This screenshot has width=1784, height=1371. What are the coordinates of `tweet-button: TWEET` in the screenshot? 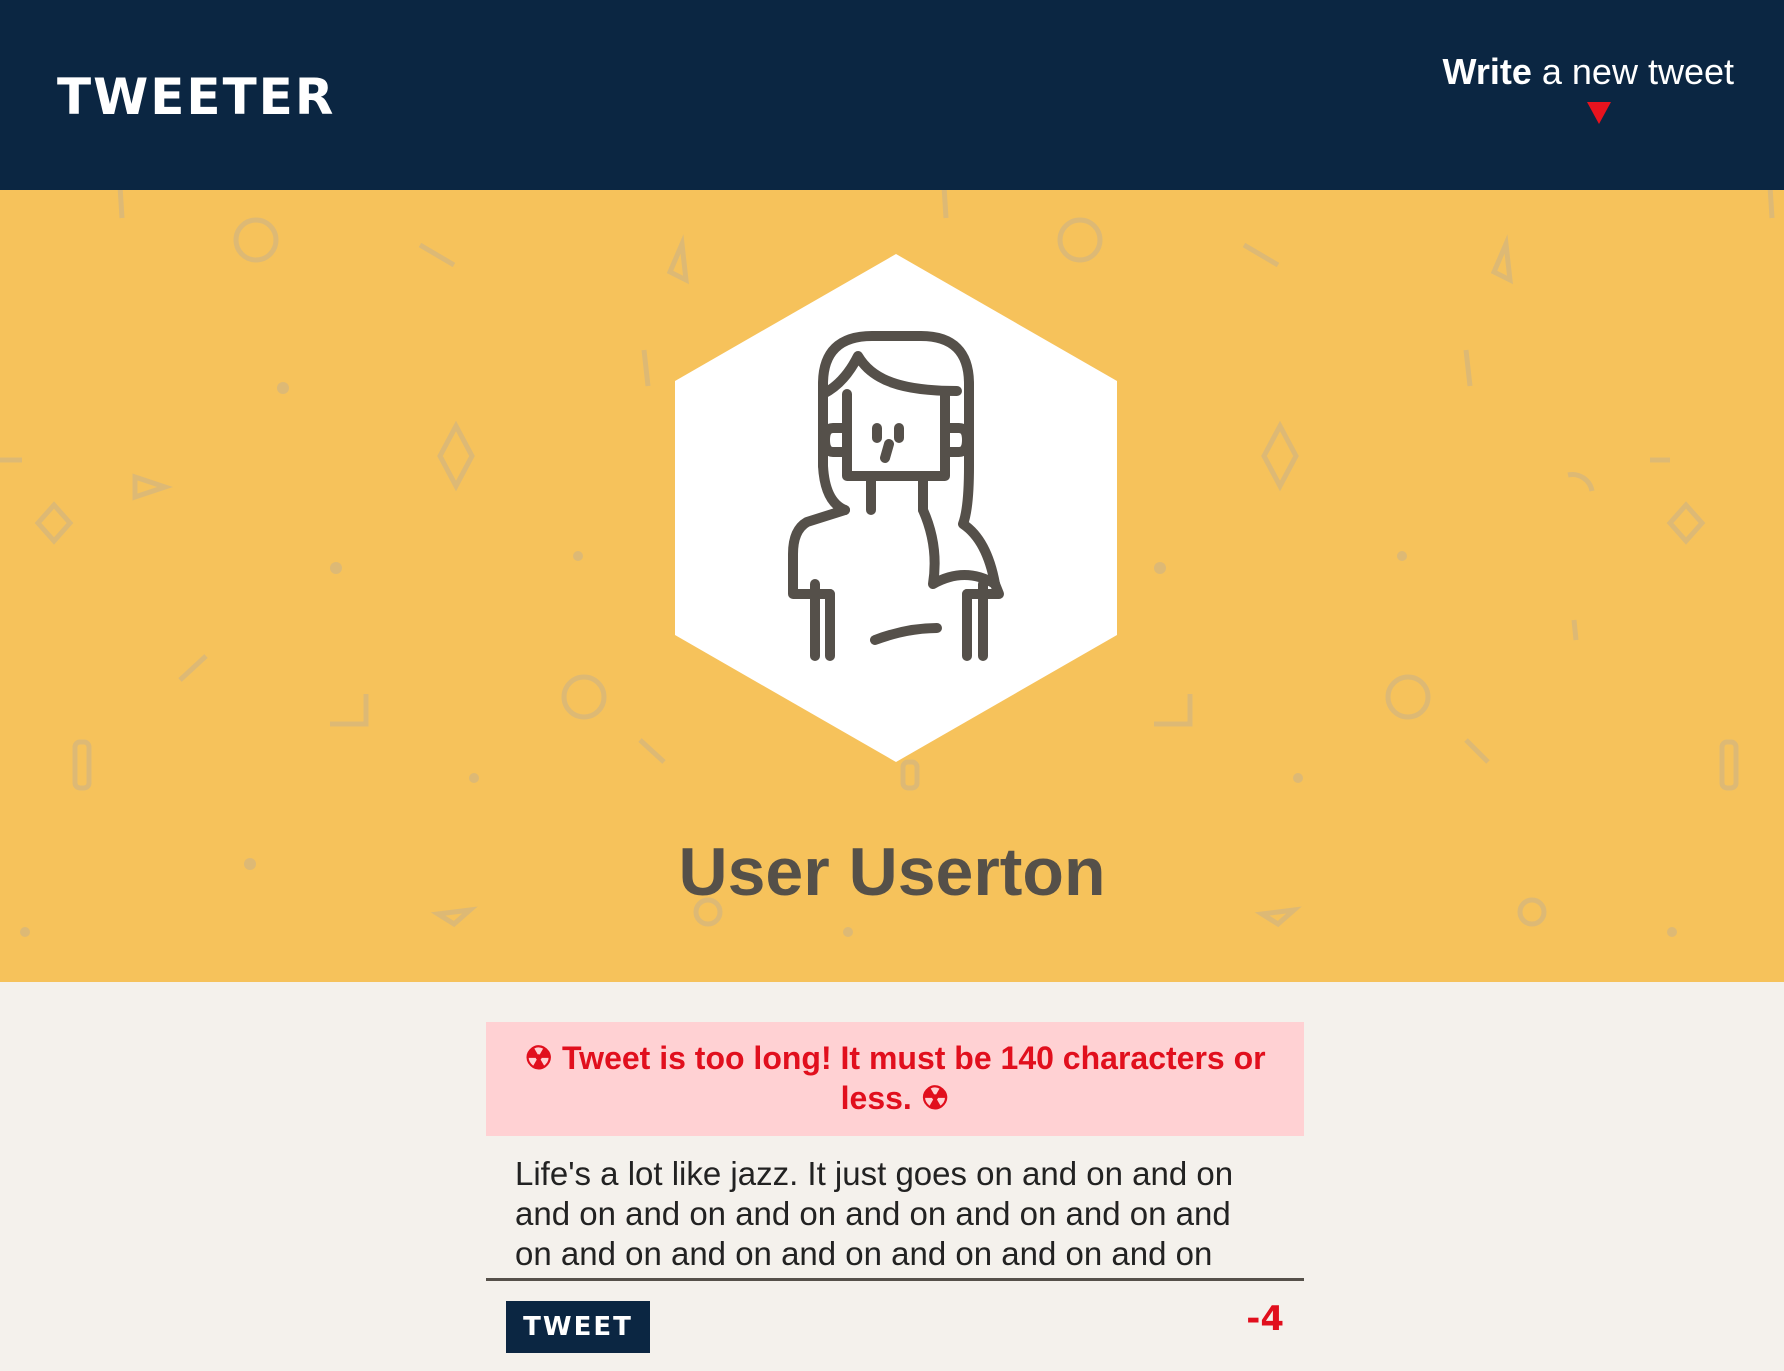 It's located at (578, 1327).